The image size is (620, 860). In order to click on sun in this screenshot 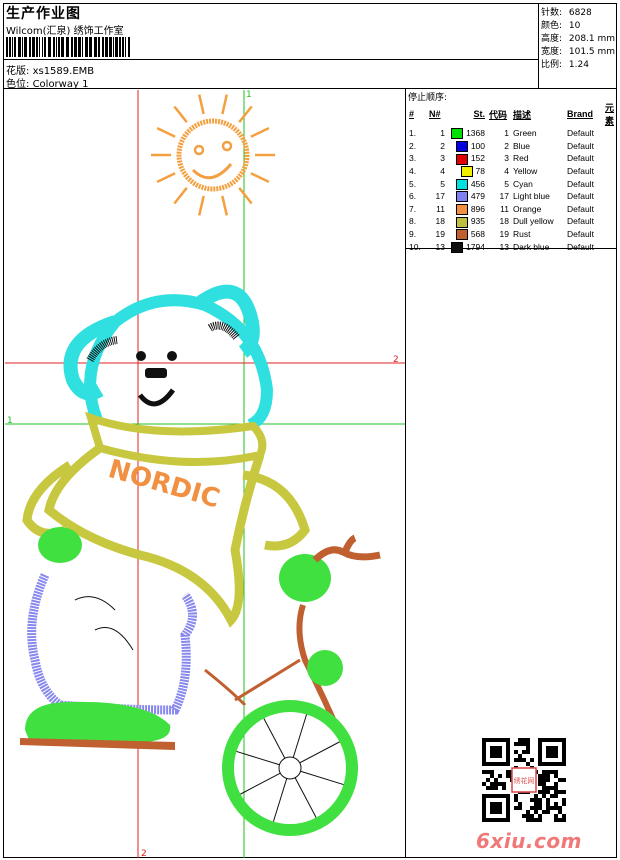, I will do `click(213, 155)`.